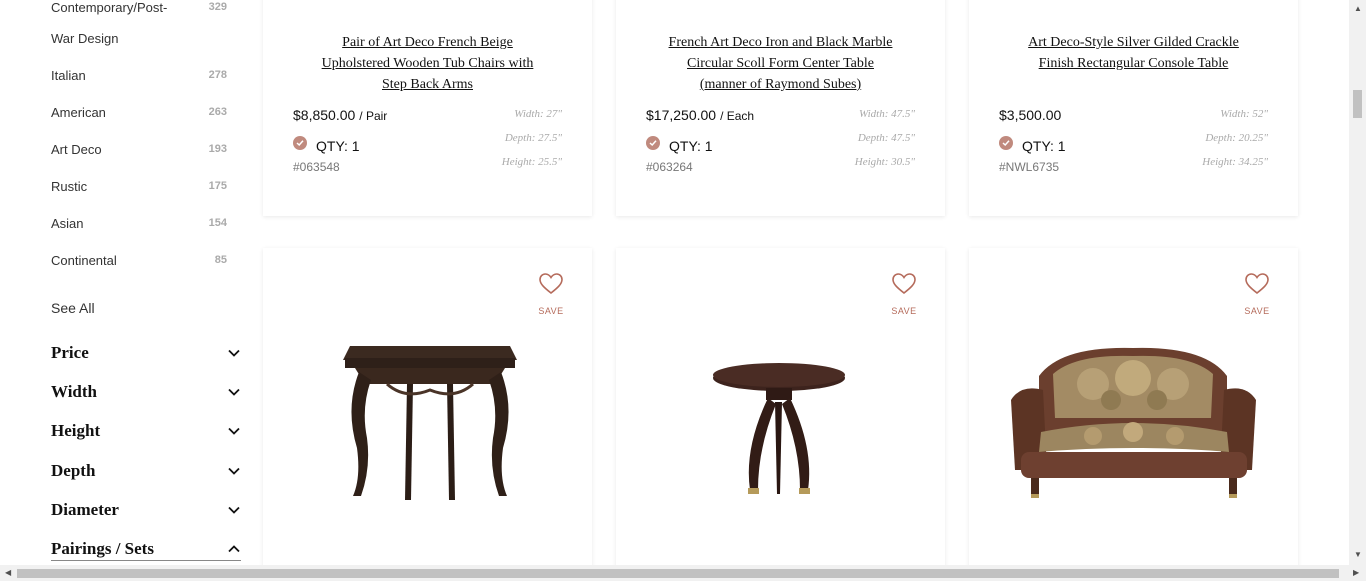 Image resolution: width=1366 pixels, height=581 pixels. I want to click on product-title-line: Pair of Art Deco French Beige, so click(427, 42).